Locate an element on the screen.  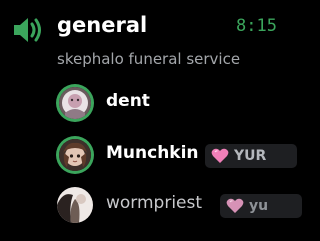
activity-badge: yu is located at coordinates (261, 206).